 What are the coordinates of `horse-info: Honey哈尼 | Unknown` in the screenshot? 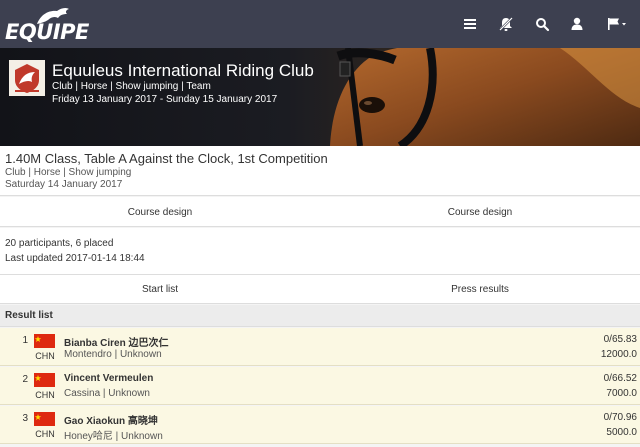 It's located at (113, 436).